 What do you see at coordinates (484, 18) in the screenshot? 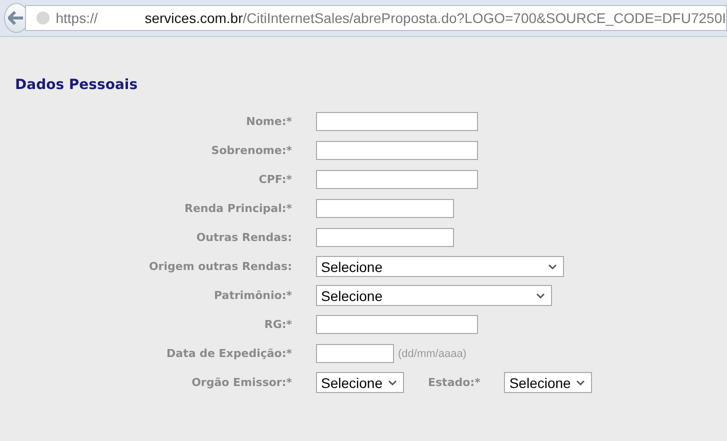
I see `url-path: /CitiInternetSales/abreProposta.do?LOGO=700&SOURCE_CODE=DFU7250I` at bounding box center [484, 18].